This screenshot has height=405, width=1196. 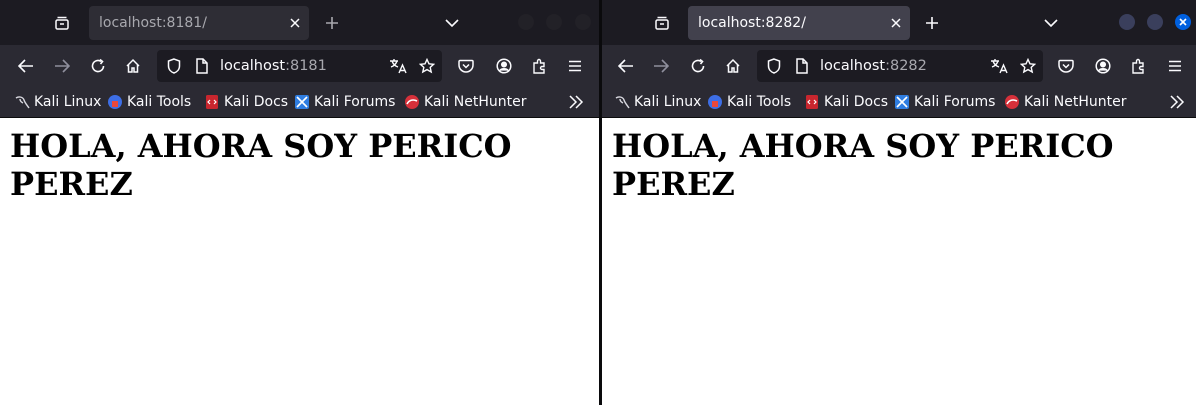 I want to click on url-text: localhost:8282, so click(x=873, y=66).